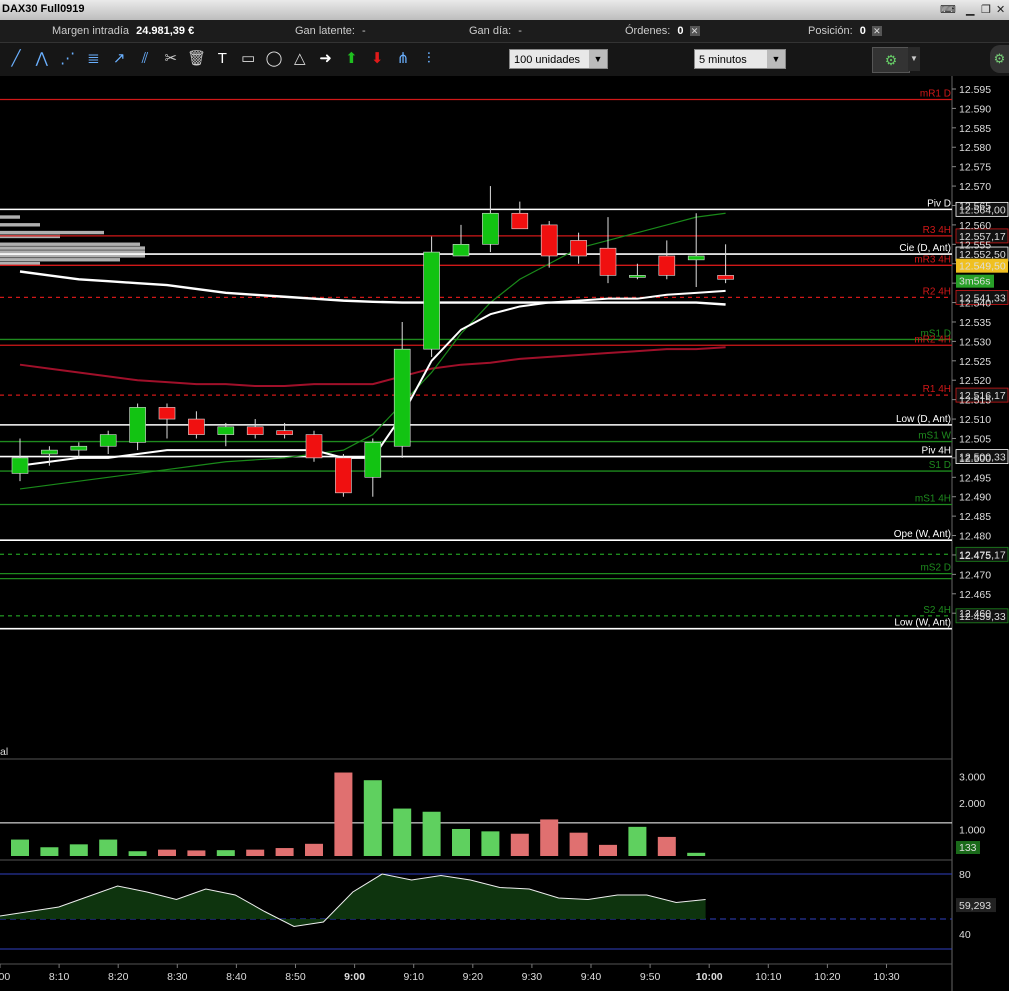 The height and width of the screenshot is (991, 1009). I want to click on trading-panel-icon: ⚙, so click(999, 59).